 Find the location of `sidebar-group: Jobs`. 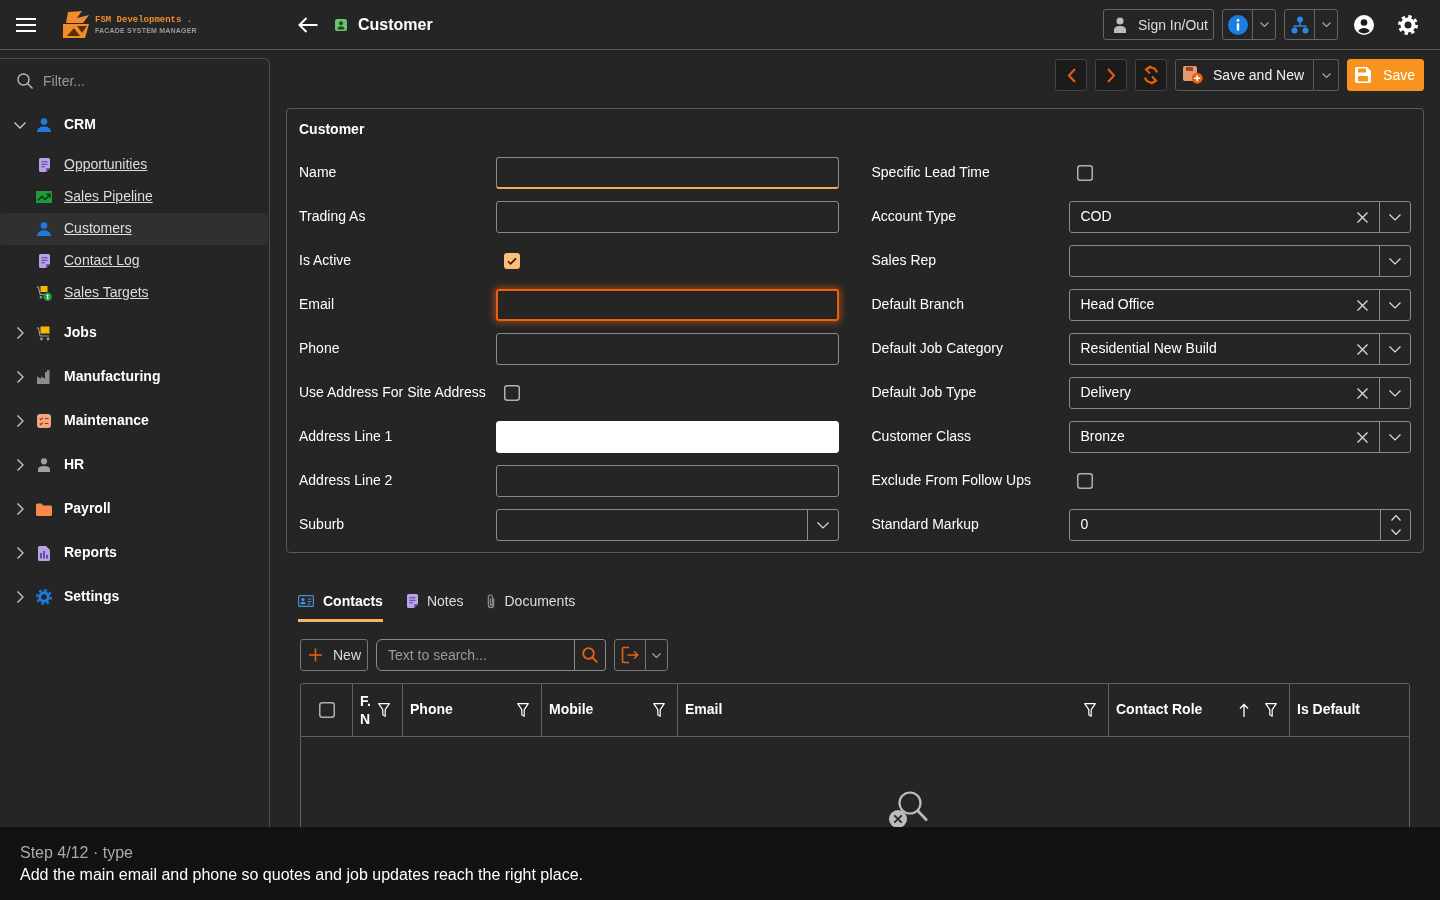

sidebar-group: Jobs is located at coordinates (66, 333).